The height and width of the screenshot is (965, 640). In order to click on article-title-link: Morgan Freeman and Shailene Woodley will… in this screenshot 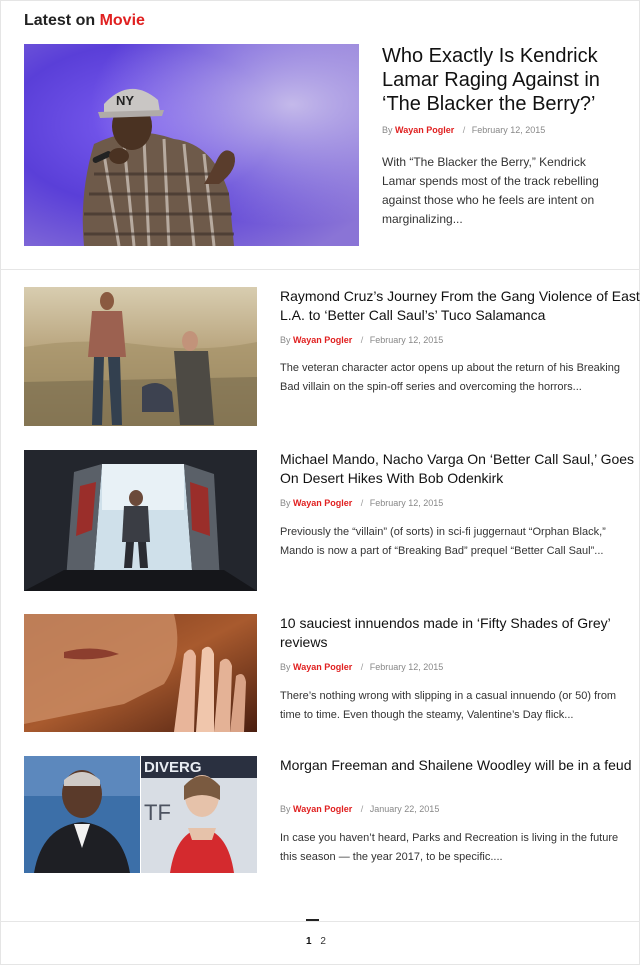, I will do `click(460, 765)`.